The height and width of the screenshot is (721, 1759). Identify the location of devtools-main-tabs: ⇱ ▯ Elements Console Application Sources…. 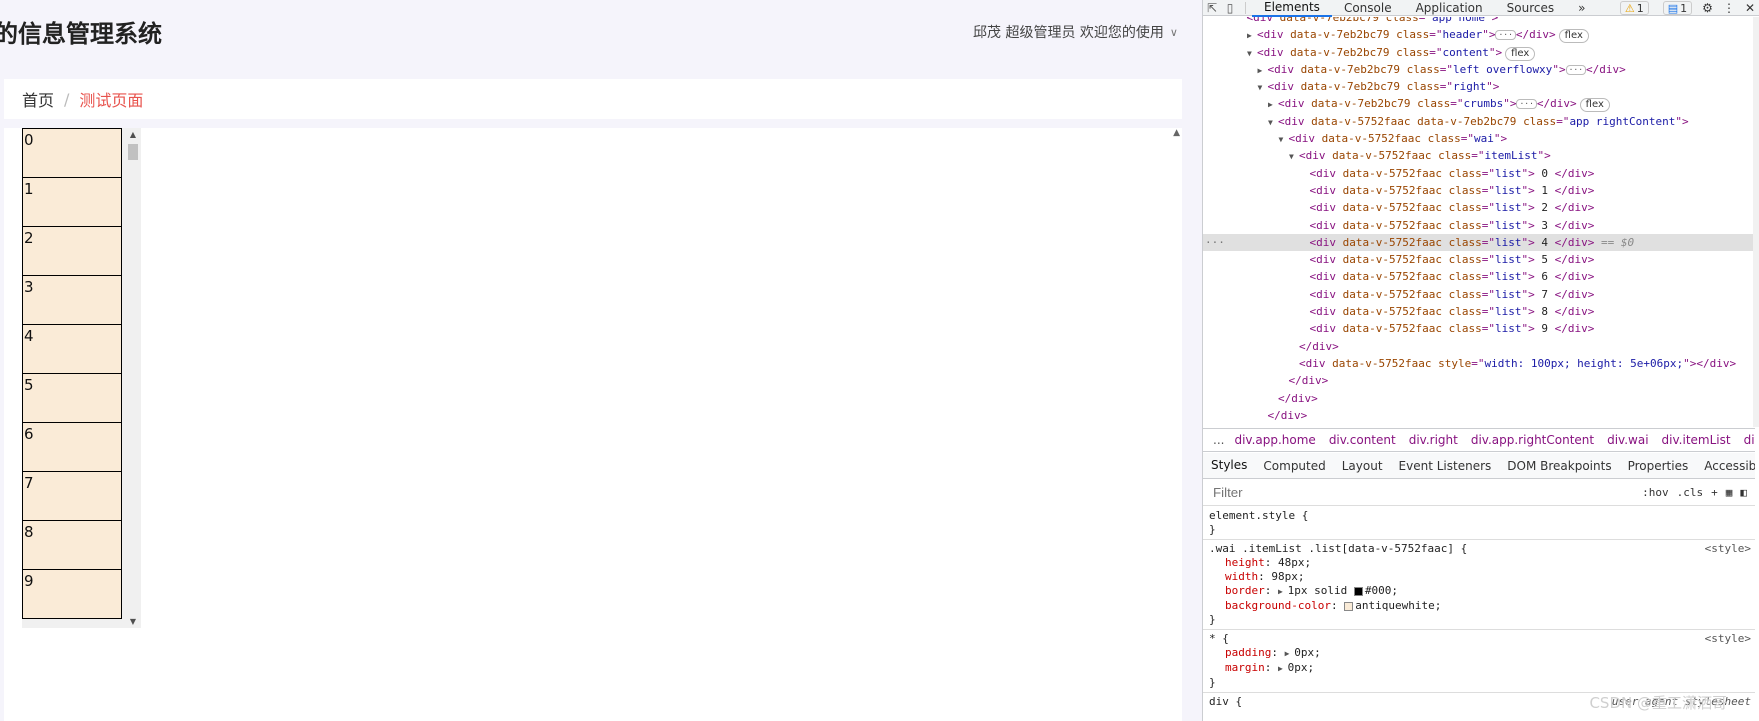
(1481, 8).